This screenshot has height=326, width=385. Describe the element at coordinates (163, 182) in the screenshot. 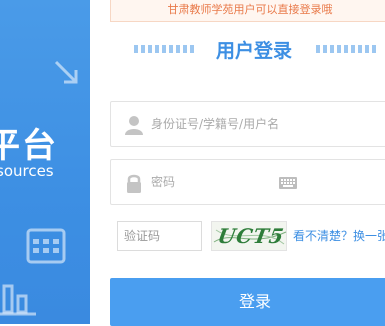

I see `password-placeholder: 密码` at that location.